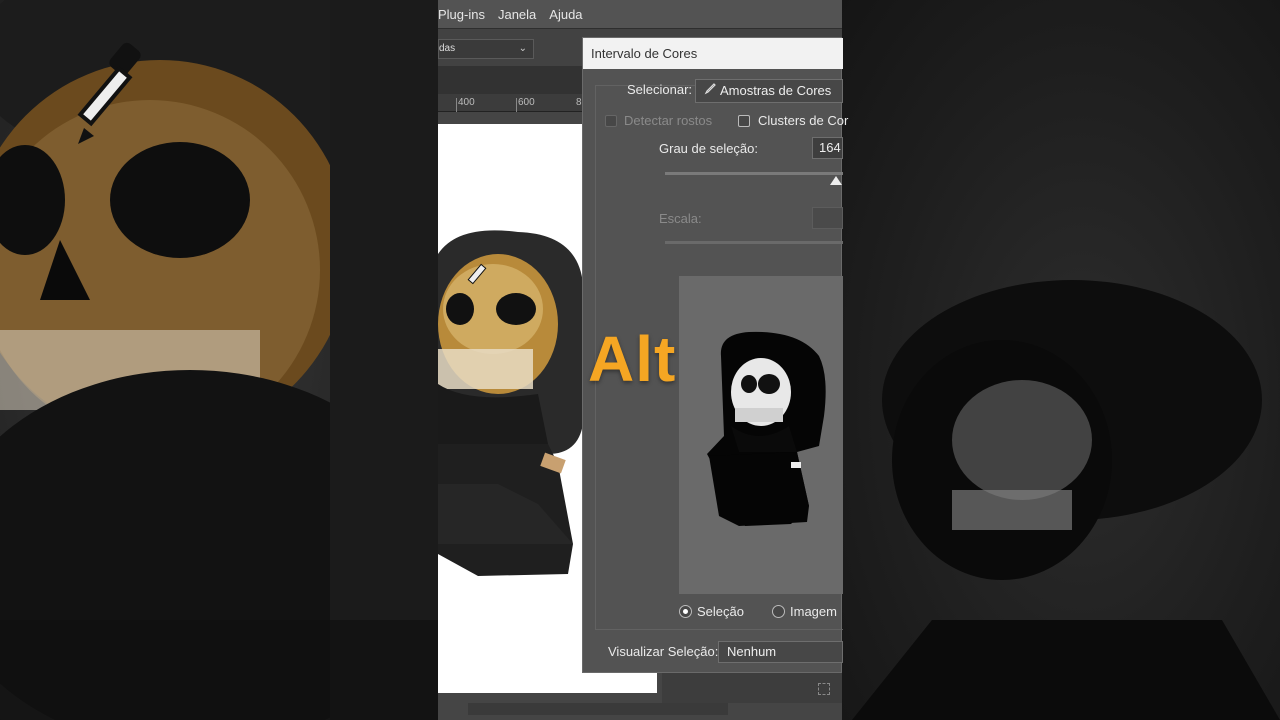 The image size is (1280, 720). Describe the element at coordinates (640, 14) in the screenshot. I see `menu-bar: Plug-ins Janela Ajuda` at that location.